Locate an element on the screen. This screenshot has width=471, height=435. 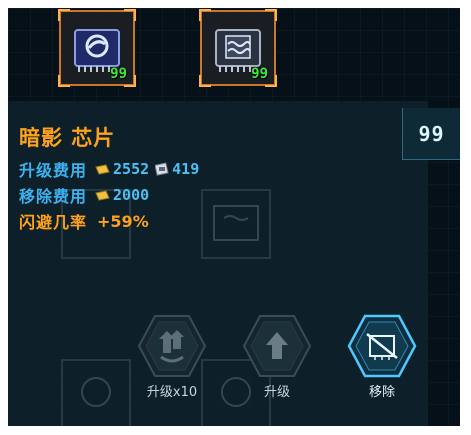
upgrade-x10-icon is located at coordinates (172, 346).